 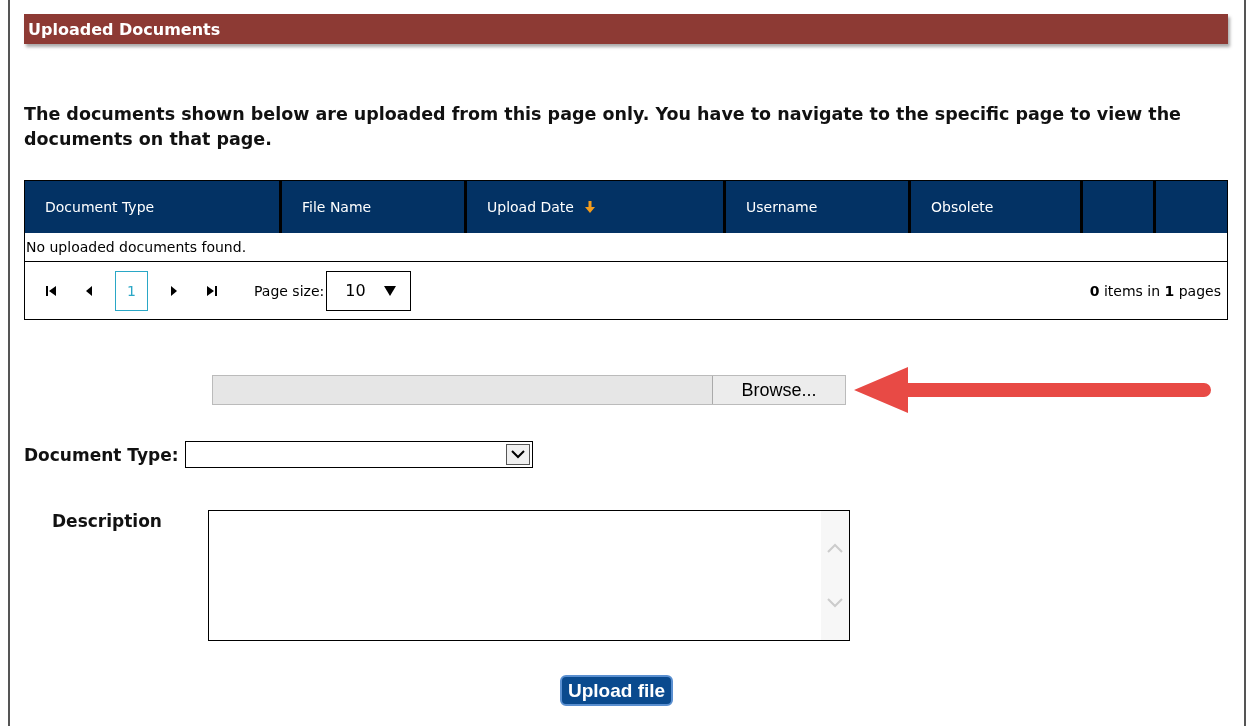 I want to click on empty-message: No uploaded documents found., so click(x=136, y=247).